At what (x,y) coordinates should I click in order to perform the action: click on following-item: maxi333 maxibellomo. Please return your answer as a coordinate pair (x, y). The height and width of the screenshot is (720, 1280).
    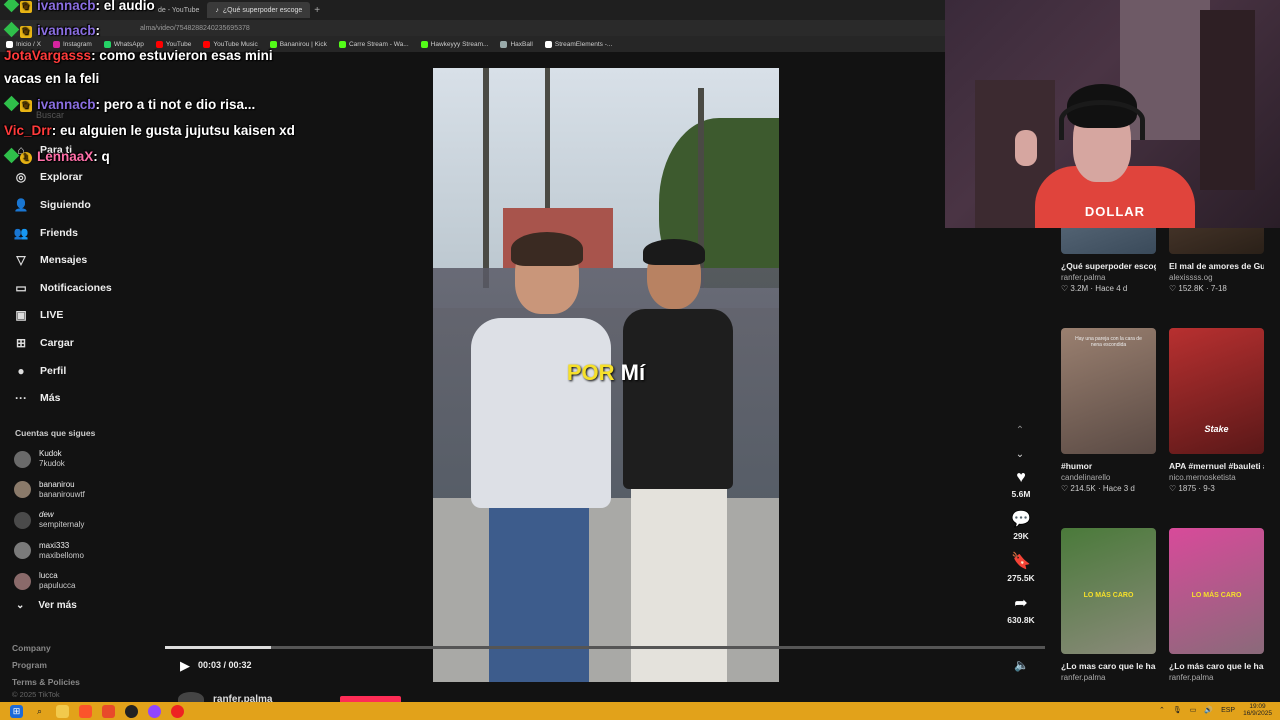
    Looking at the image, I should click on (89, 551).